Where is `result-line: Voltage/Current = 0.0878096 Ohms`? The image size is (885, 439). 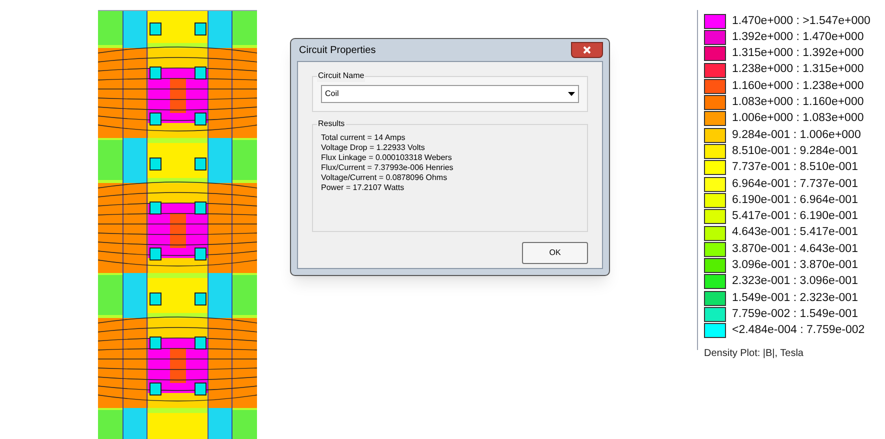
result-line: Voltage/Current = 0.0878096 Ohms is located at coordinates (384, 178).